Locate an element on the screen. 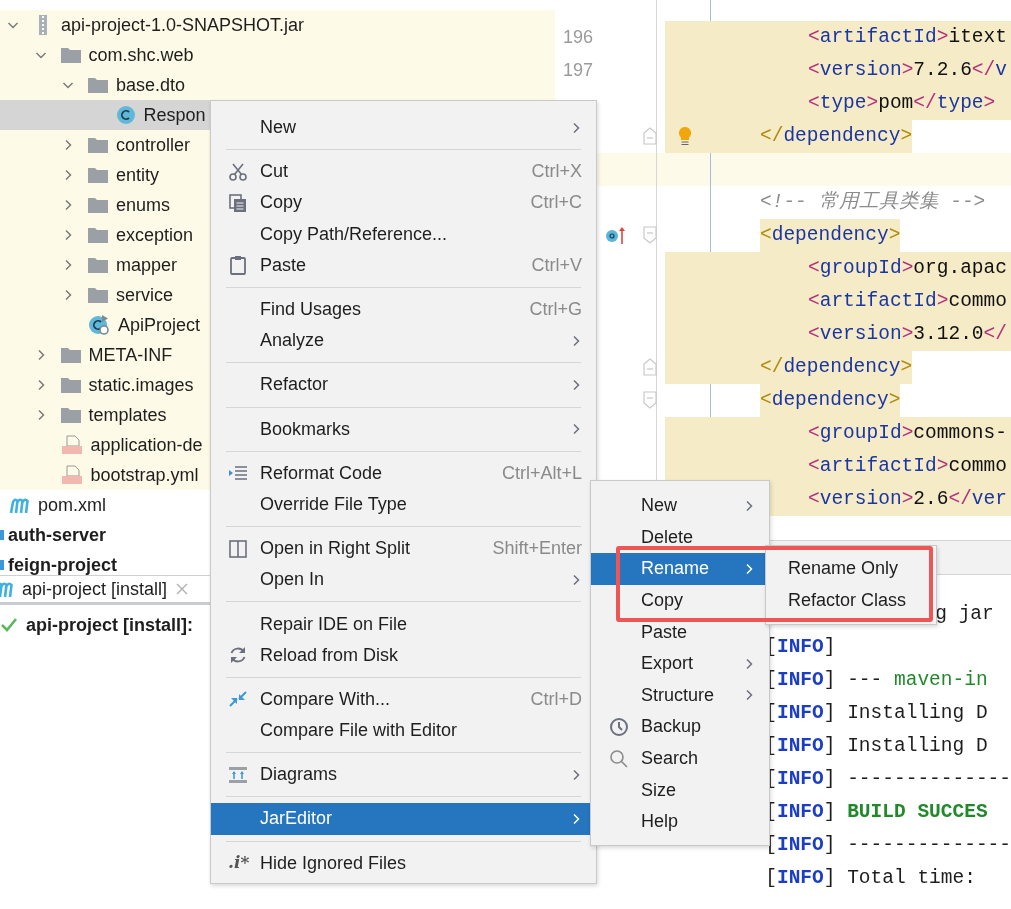 The image size is (1011, 909). shortcut-label: Ctrl+X is located at coordinates (556, 172).